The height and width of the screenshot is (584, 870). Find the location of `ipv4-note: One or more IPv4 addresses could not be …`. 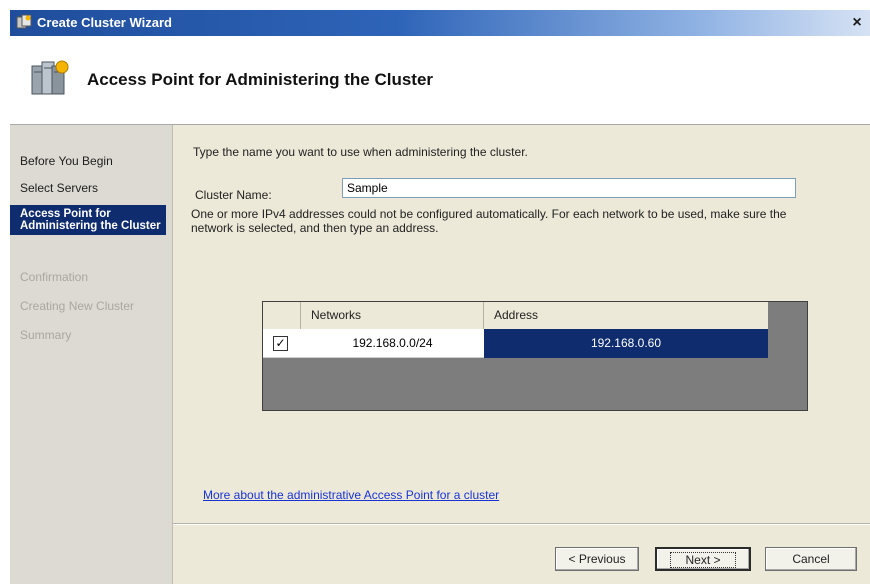

ipv4-note: One or more IPv4 addresses could not be … is located at coordinates (489, 221).